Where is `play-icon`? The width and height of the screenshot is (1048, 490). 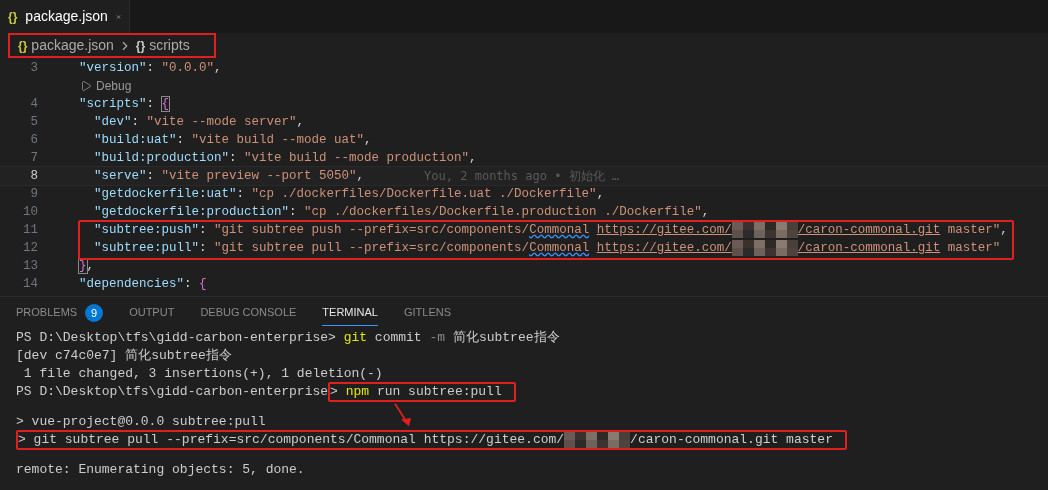
play-icon is located at coordinates (86, 86).